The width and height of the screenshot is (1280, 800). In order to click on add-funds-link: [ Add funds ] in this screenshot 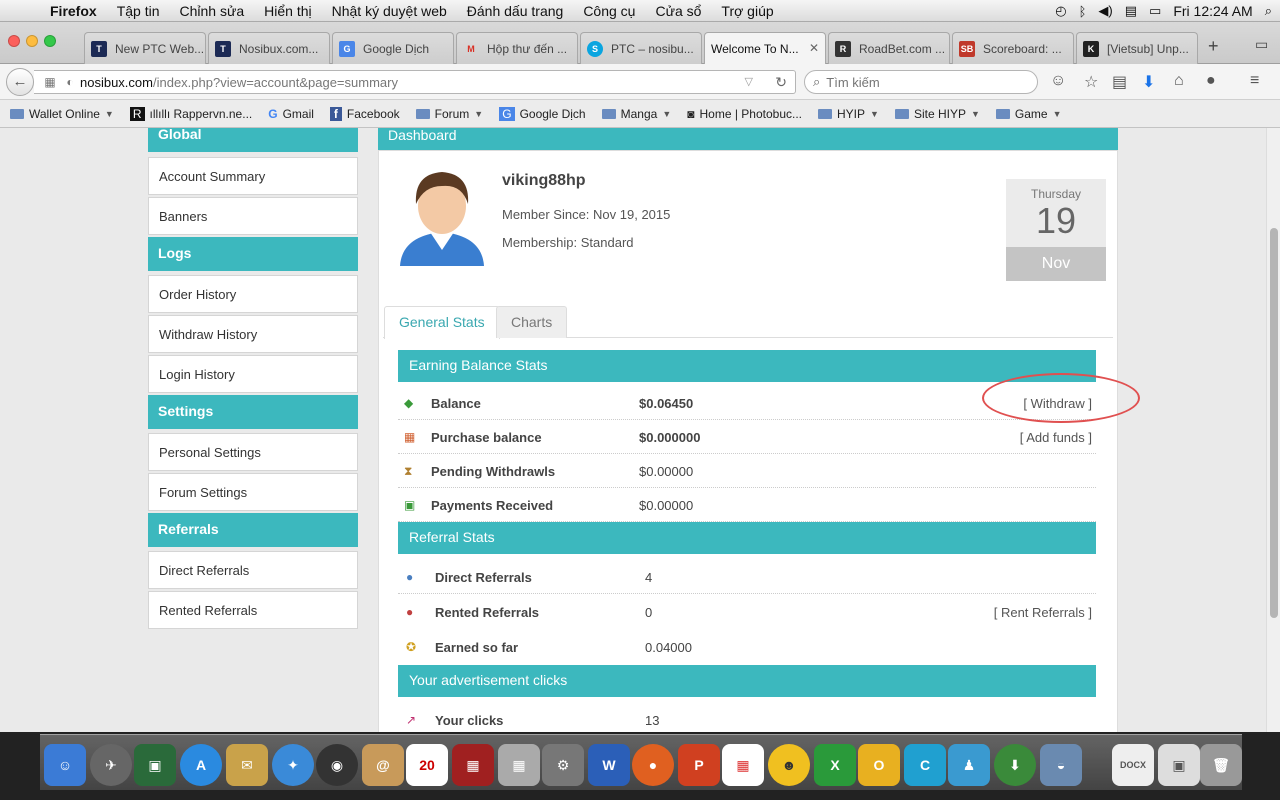, I will do `click(1056, 437)`.